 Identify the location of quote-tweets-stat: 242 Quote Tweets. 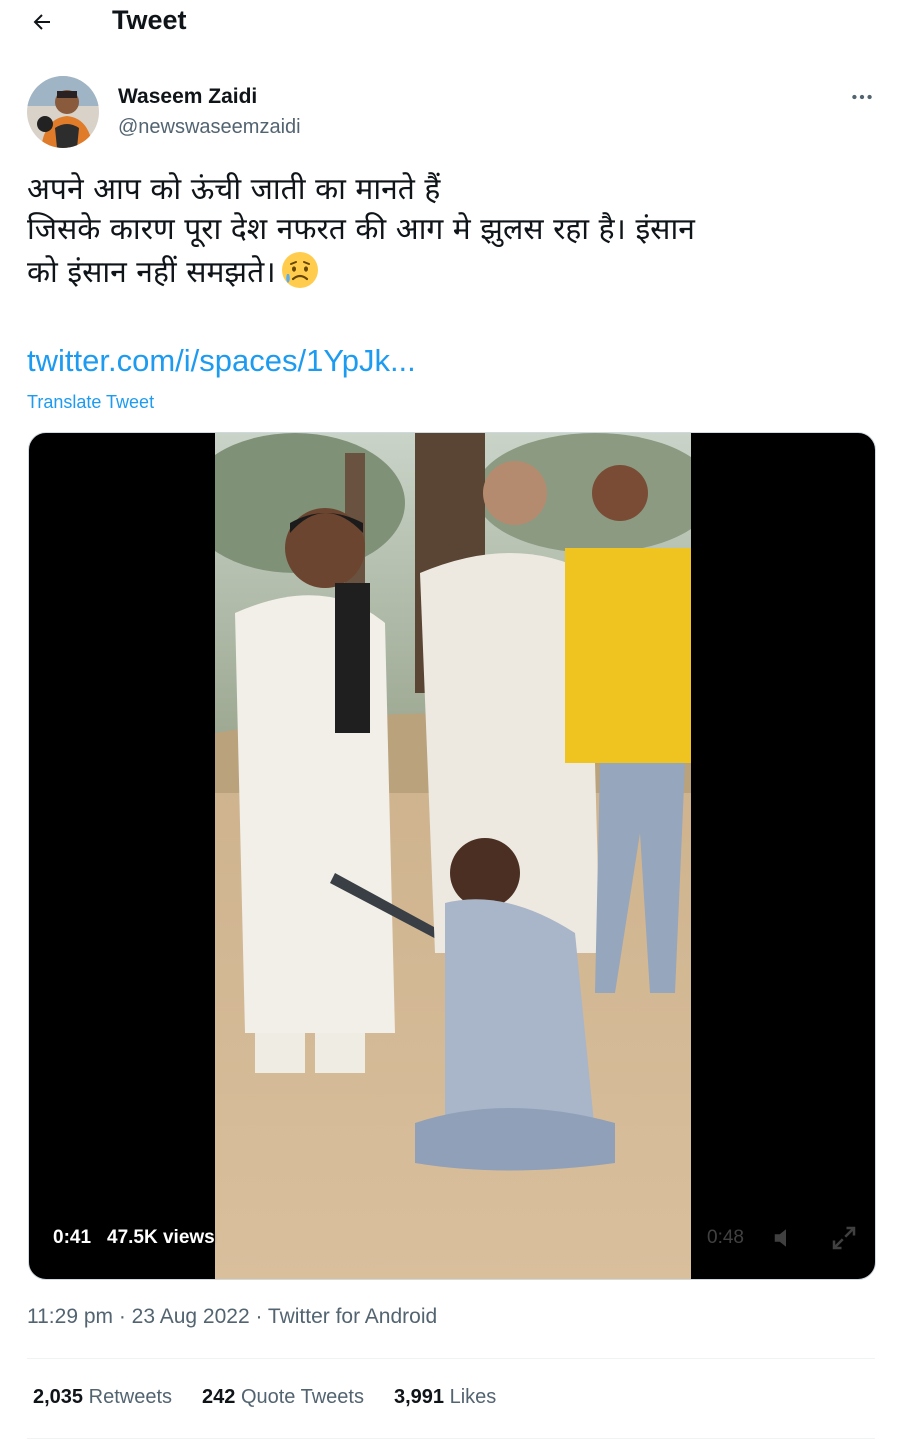
(283, 1400).